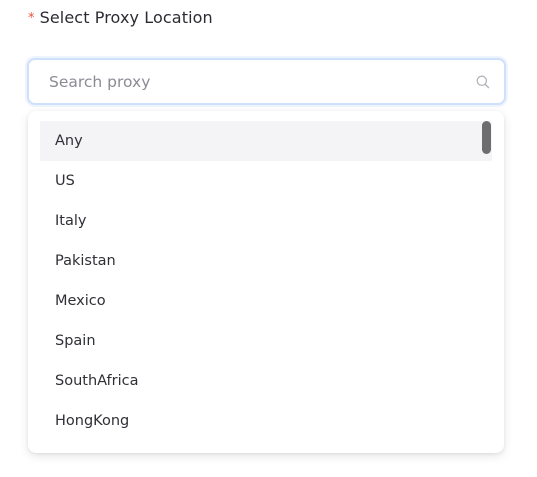  Describe the element at coordinates (266, 141) in the screenshot. I see `option-any: Any` at that location.